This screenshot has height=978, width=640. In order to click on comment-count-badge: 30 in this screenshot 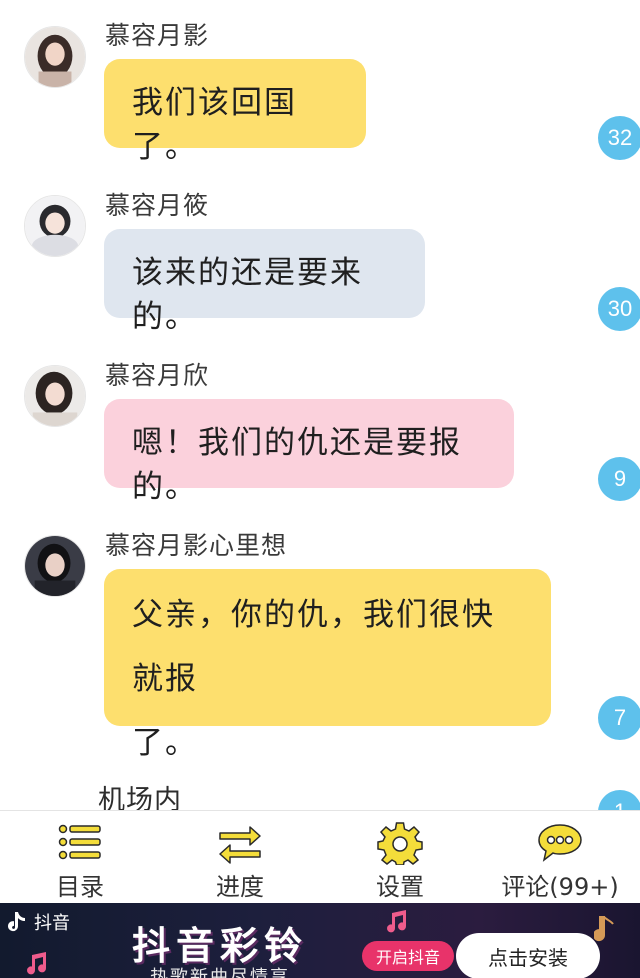, I will do `click(619, 309)`.